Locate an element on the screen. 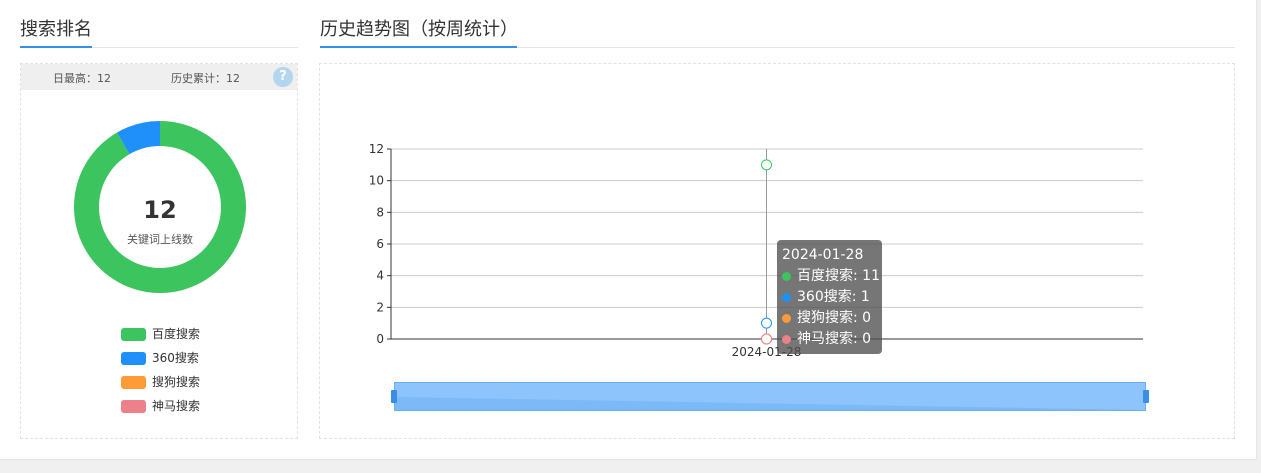 This screenshot has width=1261, height=473. y-tick-label: 12 is located at coordinates (376, 149).